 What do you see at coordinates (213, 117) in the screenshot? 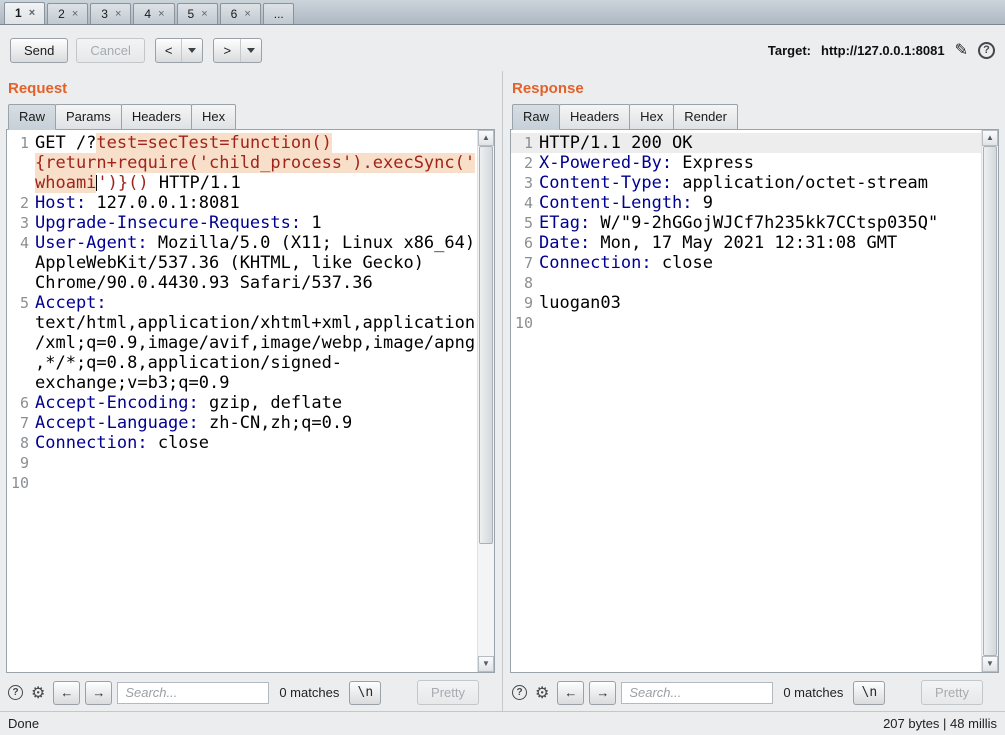
I see `request-tab-hex: Hex` at bounding box center [213, 117].